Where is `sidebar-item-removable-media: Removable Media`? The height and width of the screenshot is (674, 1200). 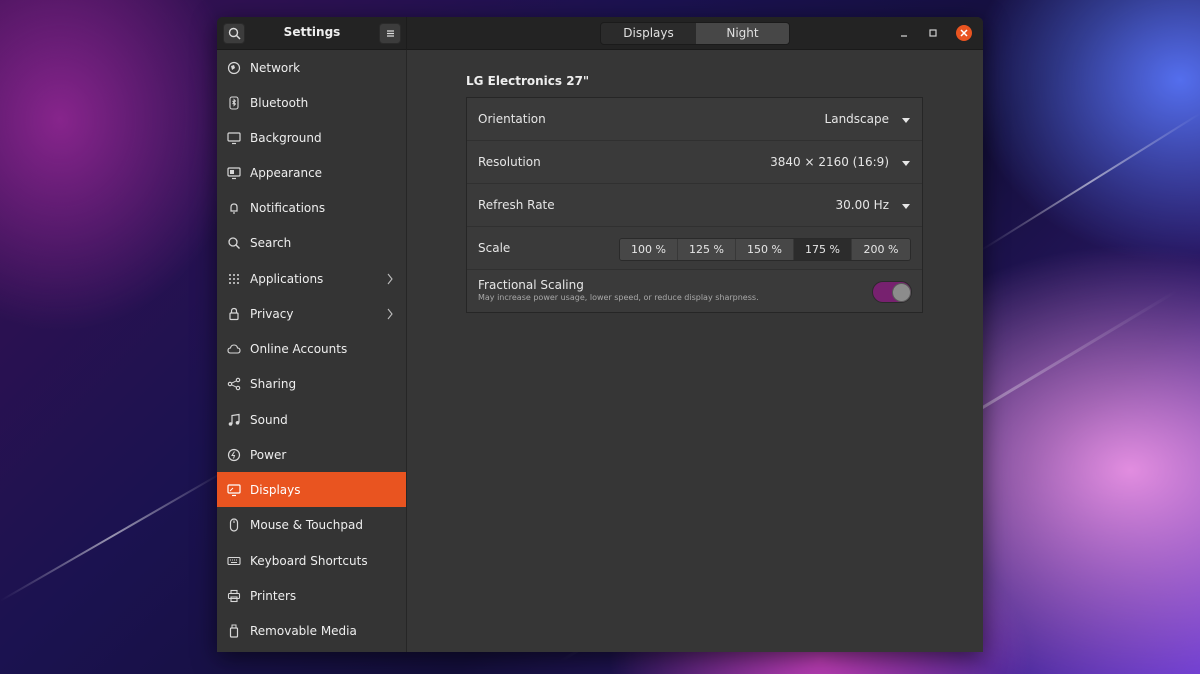
sidebar-item-removable-media: Removable Media is located at coordinates (311, 630).